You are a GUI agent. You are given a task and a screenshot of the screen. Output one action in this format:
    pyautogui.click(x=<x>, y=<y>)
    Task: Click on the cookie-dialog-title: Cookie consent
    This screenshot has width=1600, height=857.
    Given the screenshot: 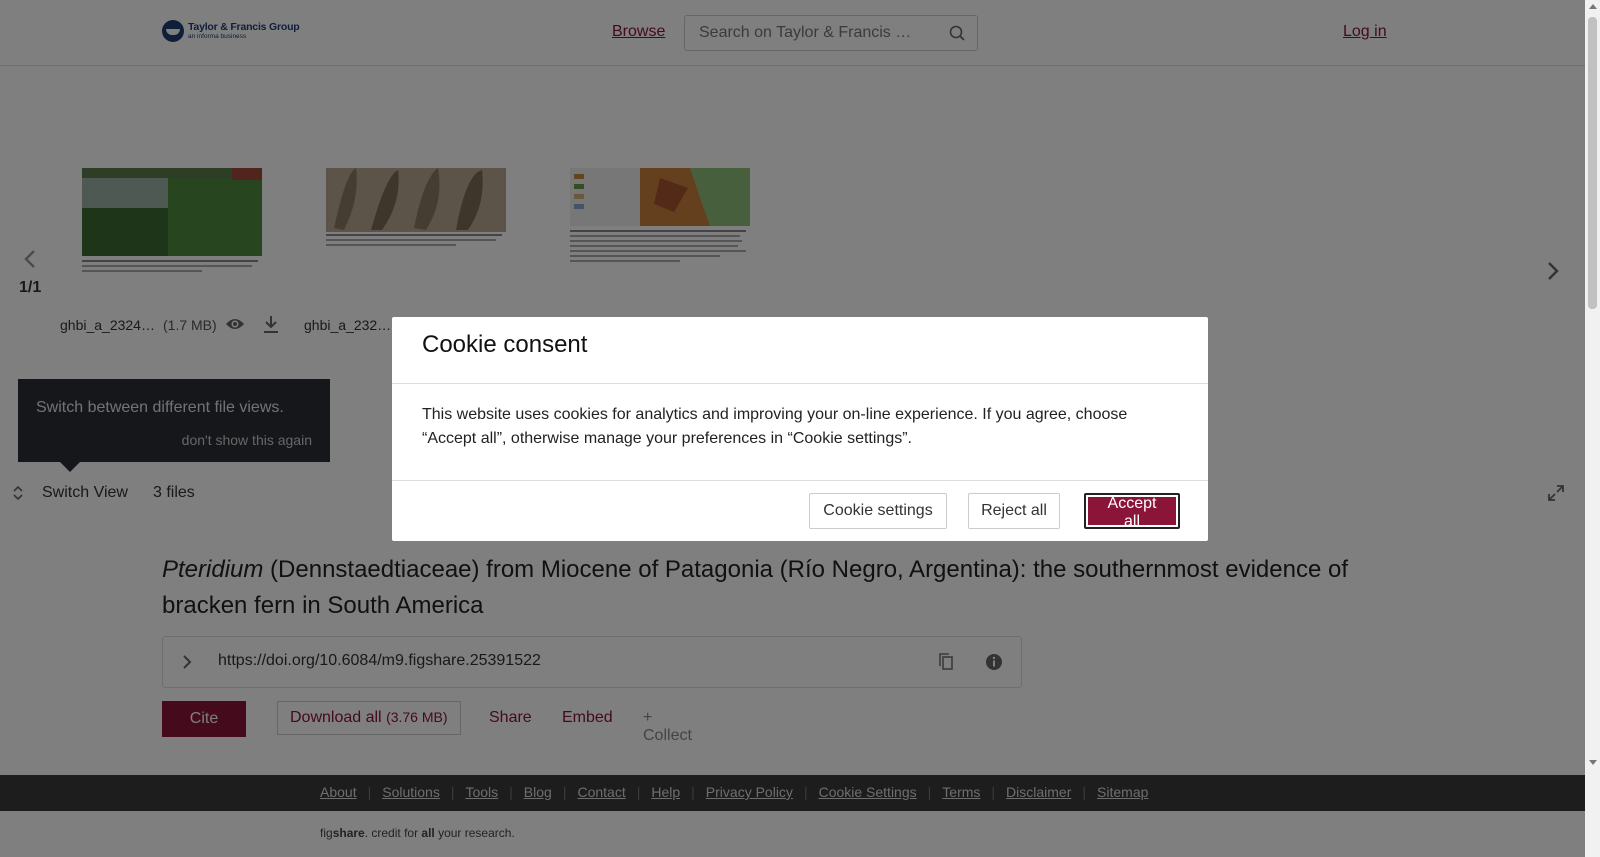 What is the action you would take?
    pyautogui.click(x=505, y=344)
    